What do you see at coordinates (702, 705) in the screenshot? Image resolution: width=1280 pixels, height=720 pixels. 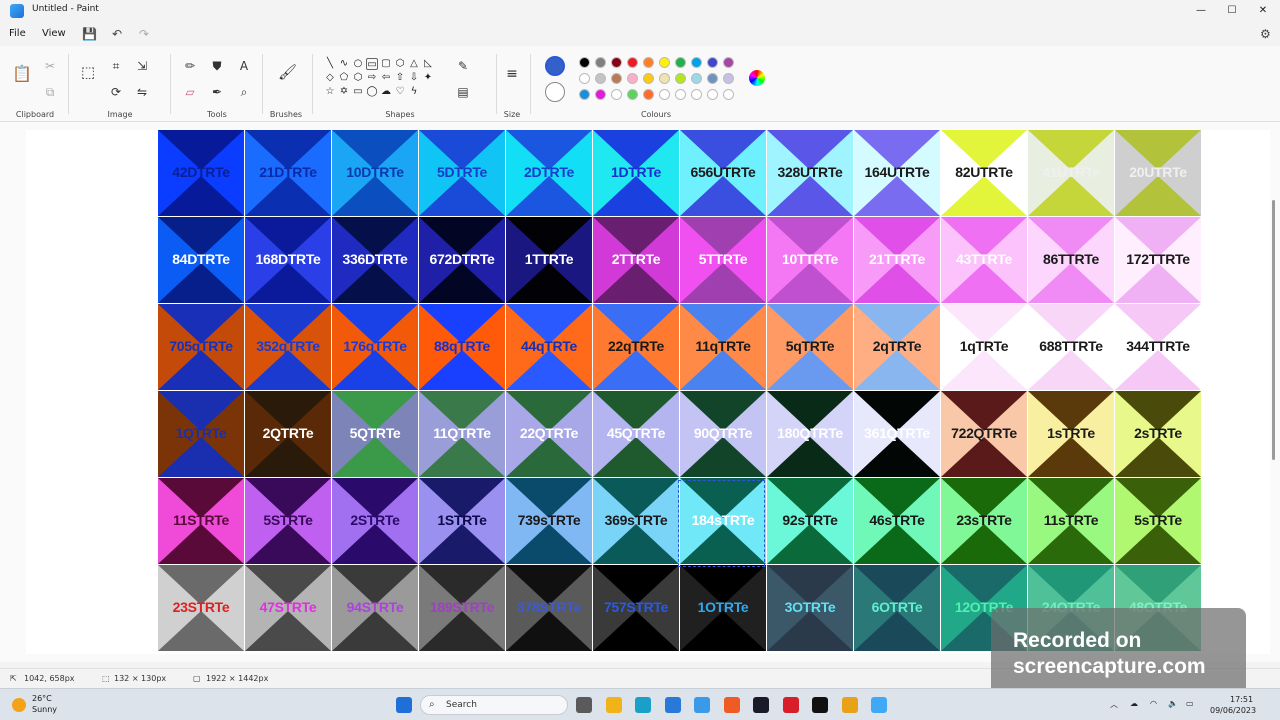 I see `settings-icon` at bounding box center [702, 705].